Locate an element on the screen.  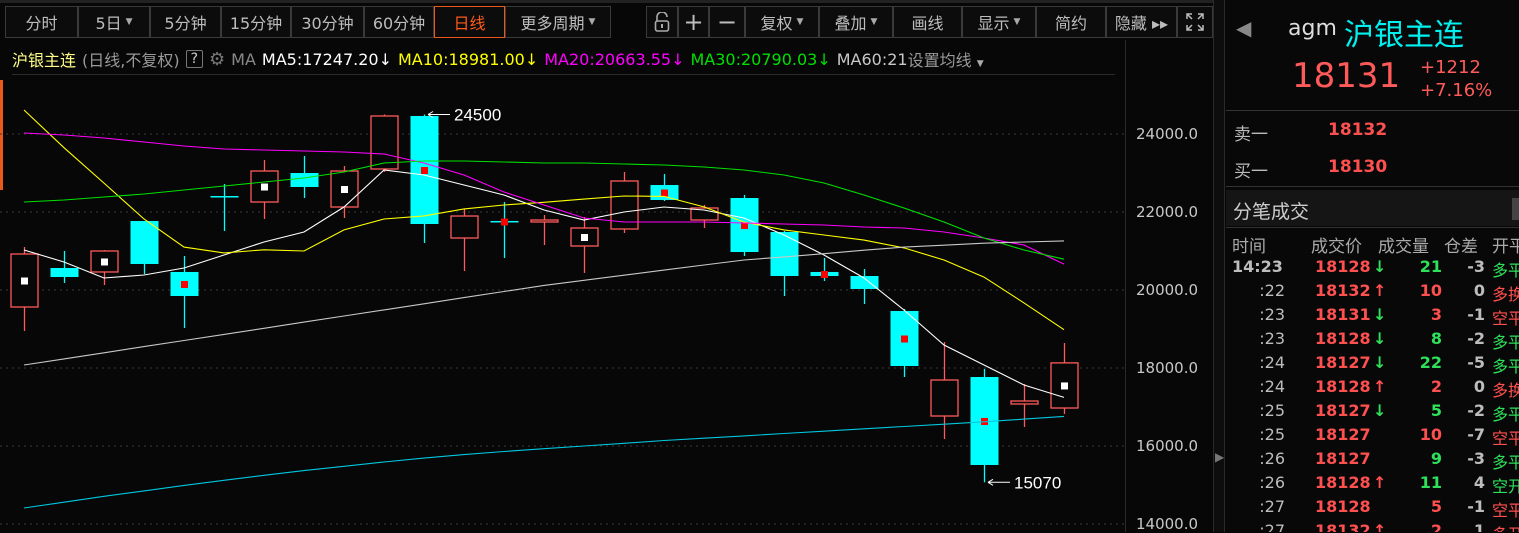
tick-row: :26 18127 9 -3 多平 is located at coordinates (1372, 461).